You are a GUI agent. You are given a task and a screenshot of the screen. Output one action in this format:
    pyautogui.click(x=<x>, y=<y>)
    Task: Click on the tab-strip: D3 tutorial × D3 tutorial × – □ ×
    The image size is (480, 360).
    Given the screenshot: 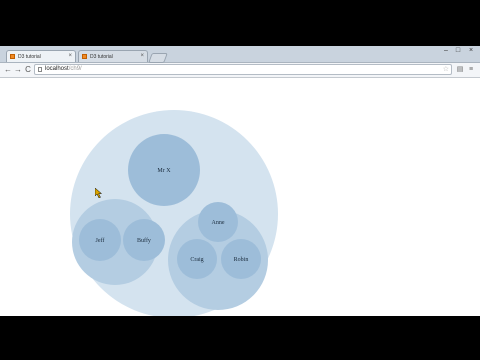 What is the action you would take?
    pyautogui.click(x=240, y=54)
    